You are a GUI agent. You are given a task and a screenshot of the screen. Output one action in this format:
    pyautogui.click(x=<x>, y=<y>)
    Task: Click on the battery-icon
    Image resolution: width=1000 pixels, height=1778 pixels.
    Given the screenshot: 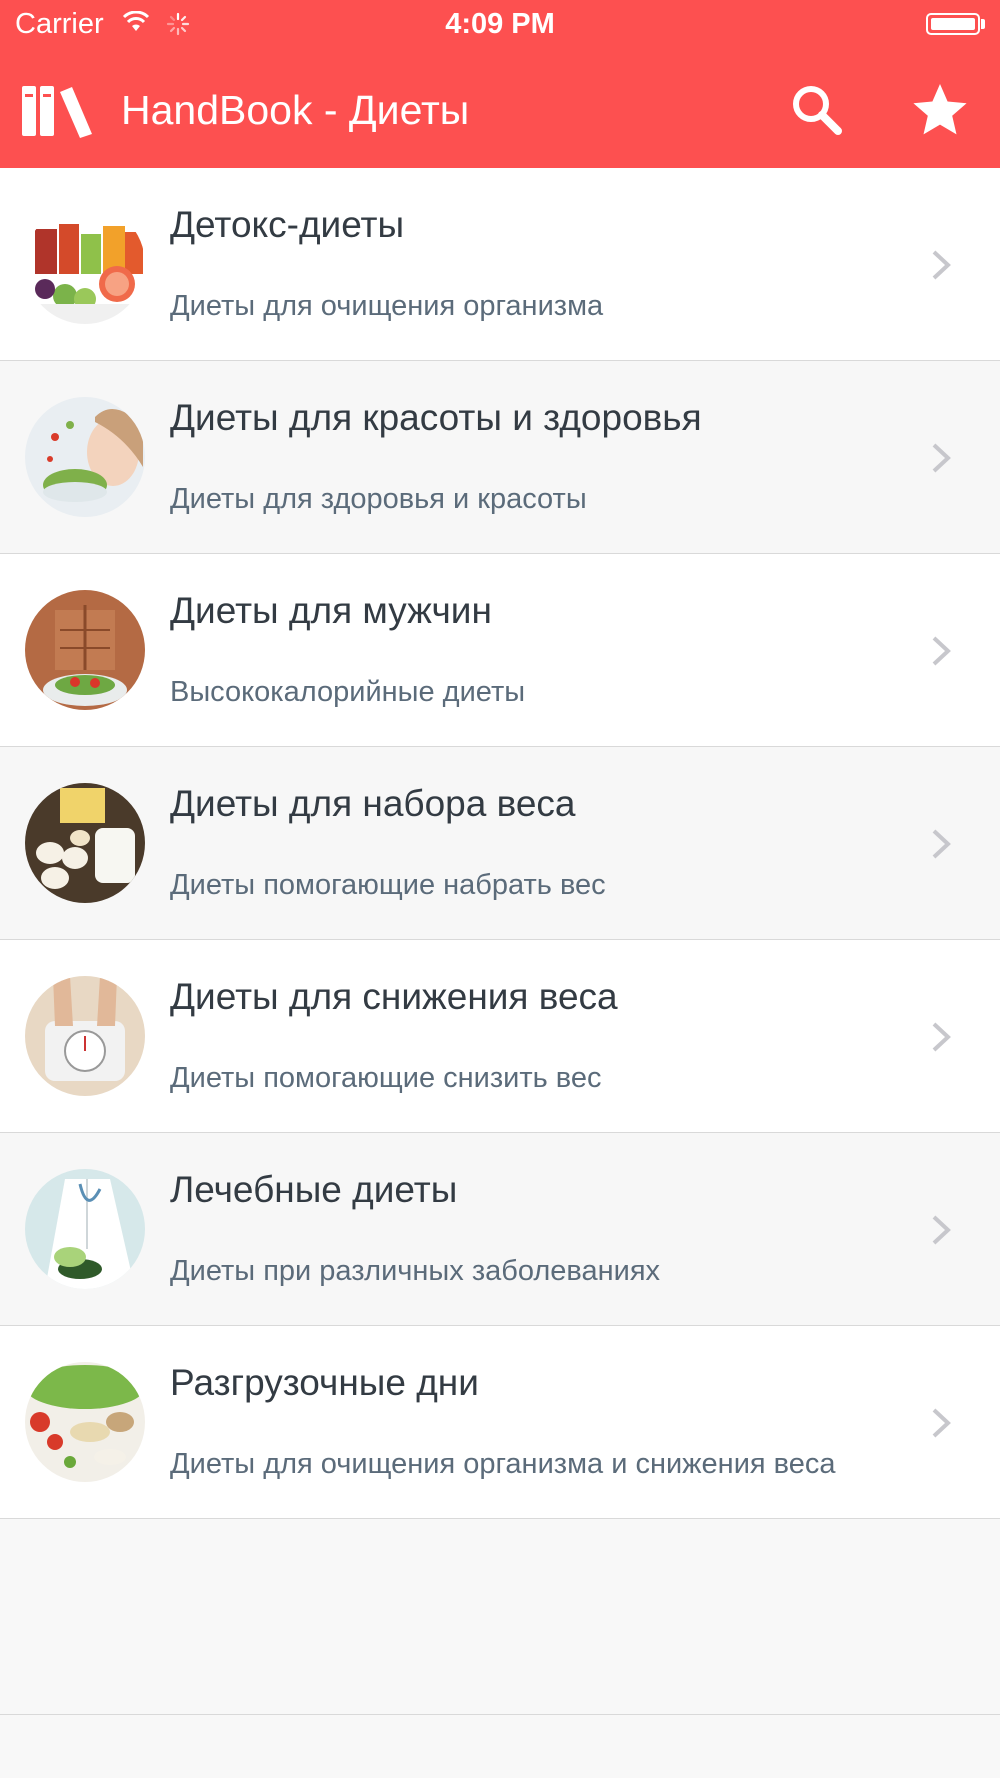 What is the action you would take?
    pyautogui.click(x=953, y=24)
    